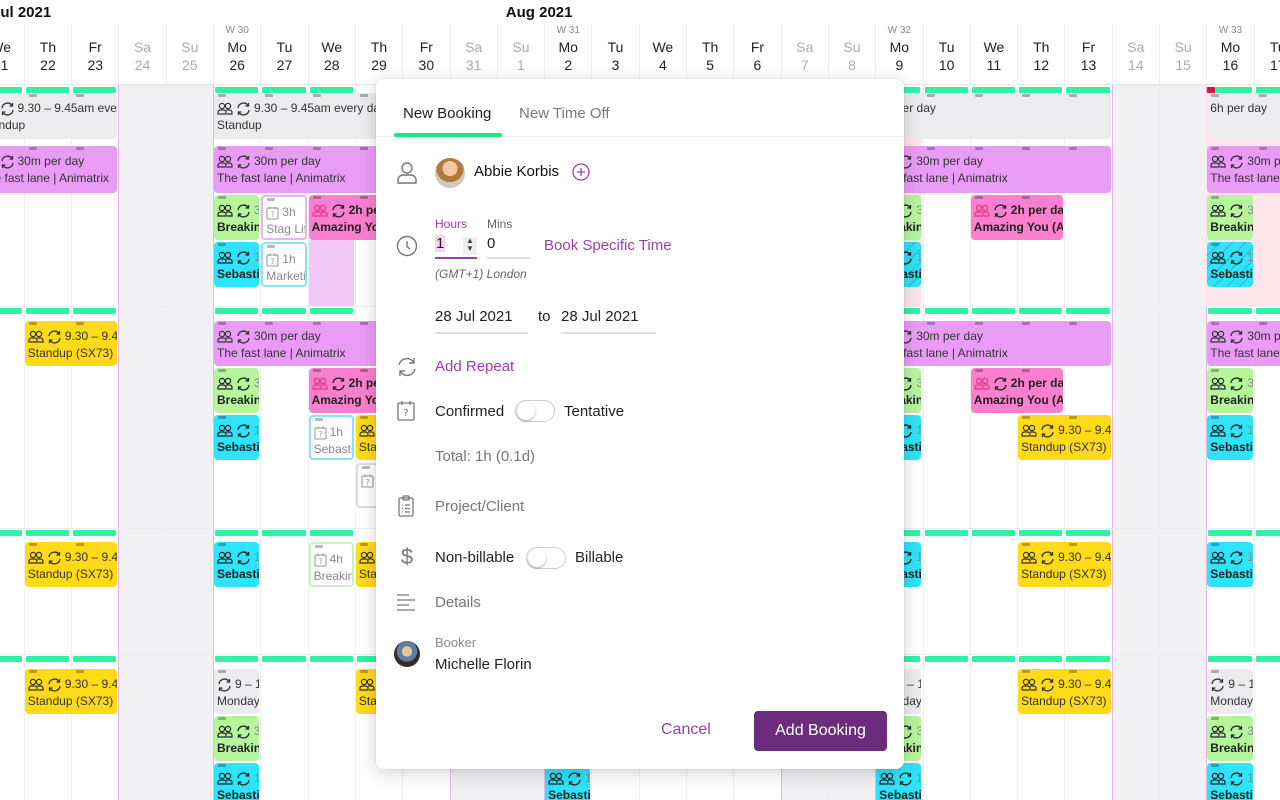 The height and width of the screenshot is (800, 1280). Describe the element at coordinates (567, 54) in the screenshot. I see `day-header: W 31 Mo 2` at that location.